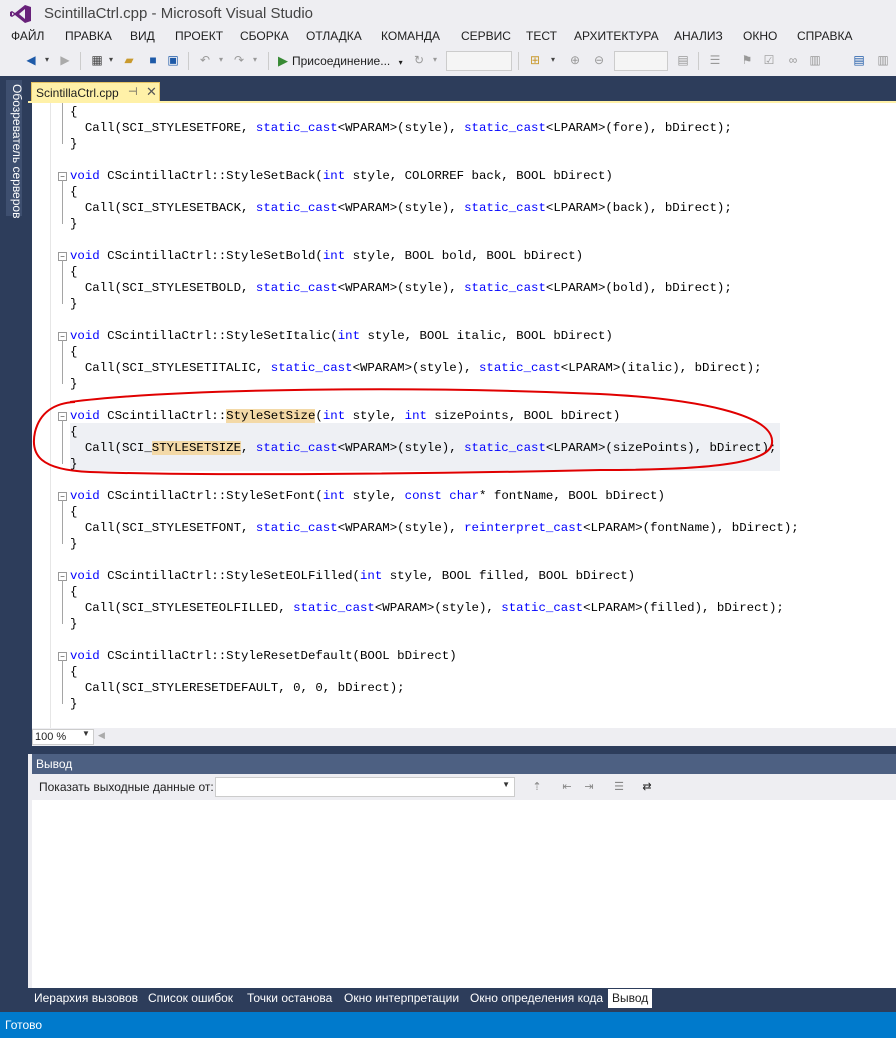  Describe the element at coordinates (27, 36) in the screenshot. I see `menu-file: ФАЙЛ` at that location.